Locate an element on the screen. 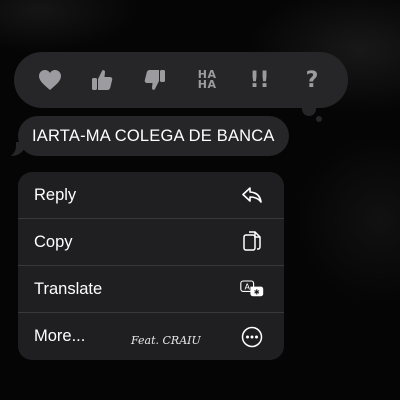 The width and height of the screenshot is (400, 400). haha-line-2: HA is located at coordinates (207, 84).